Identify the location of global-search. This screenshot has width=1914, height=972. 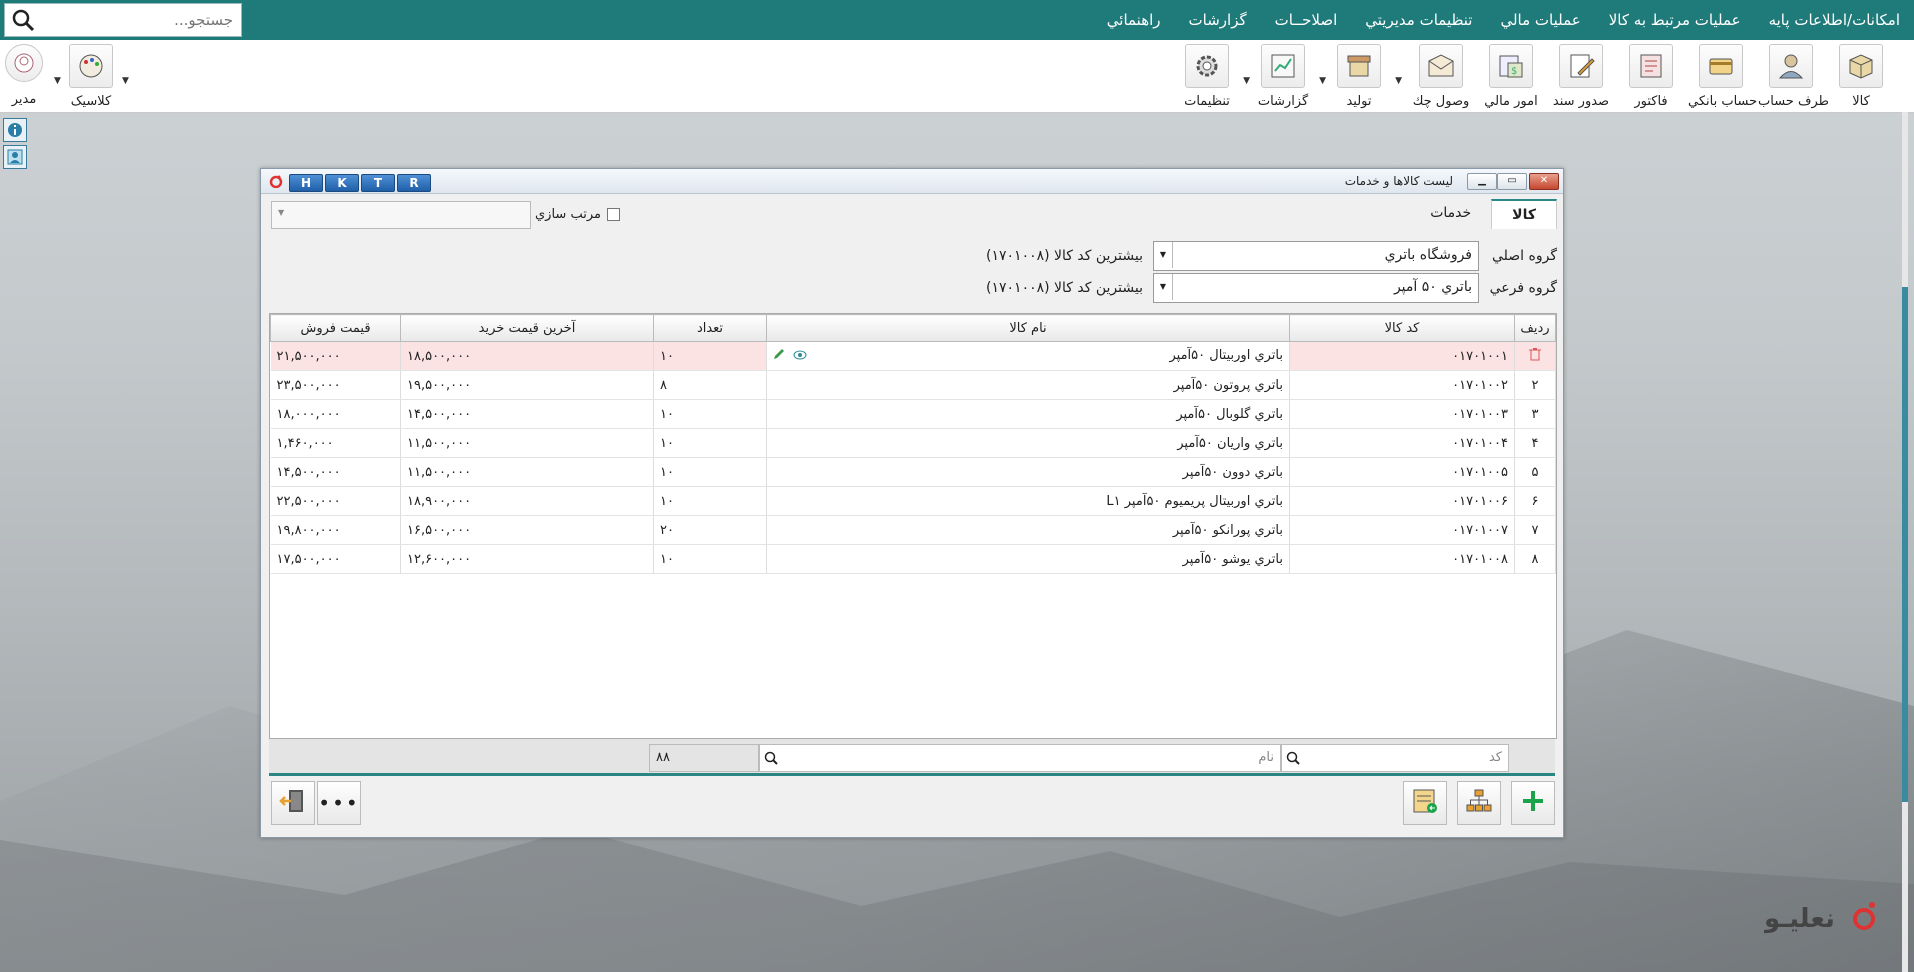
(123, 20).